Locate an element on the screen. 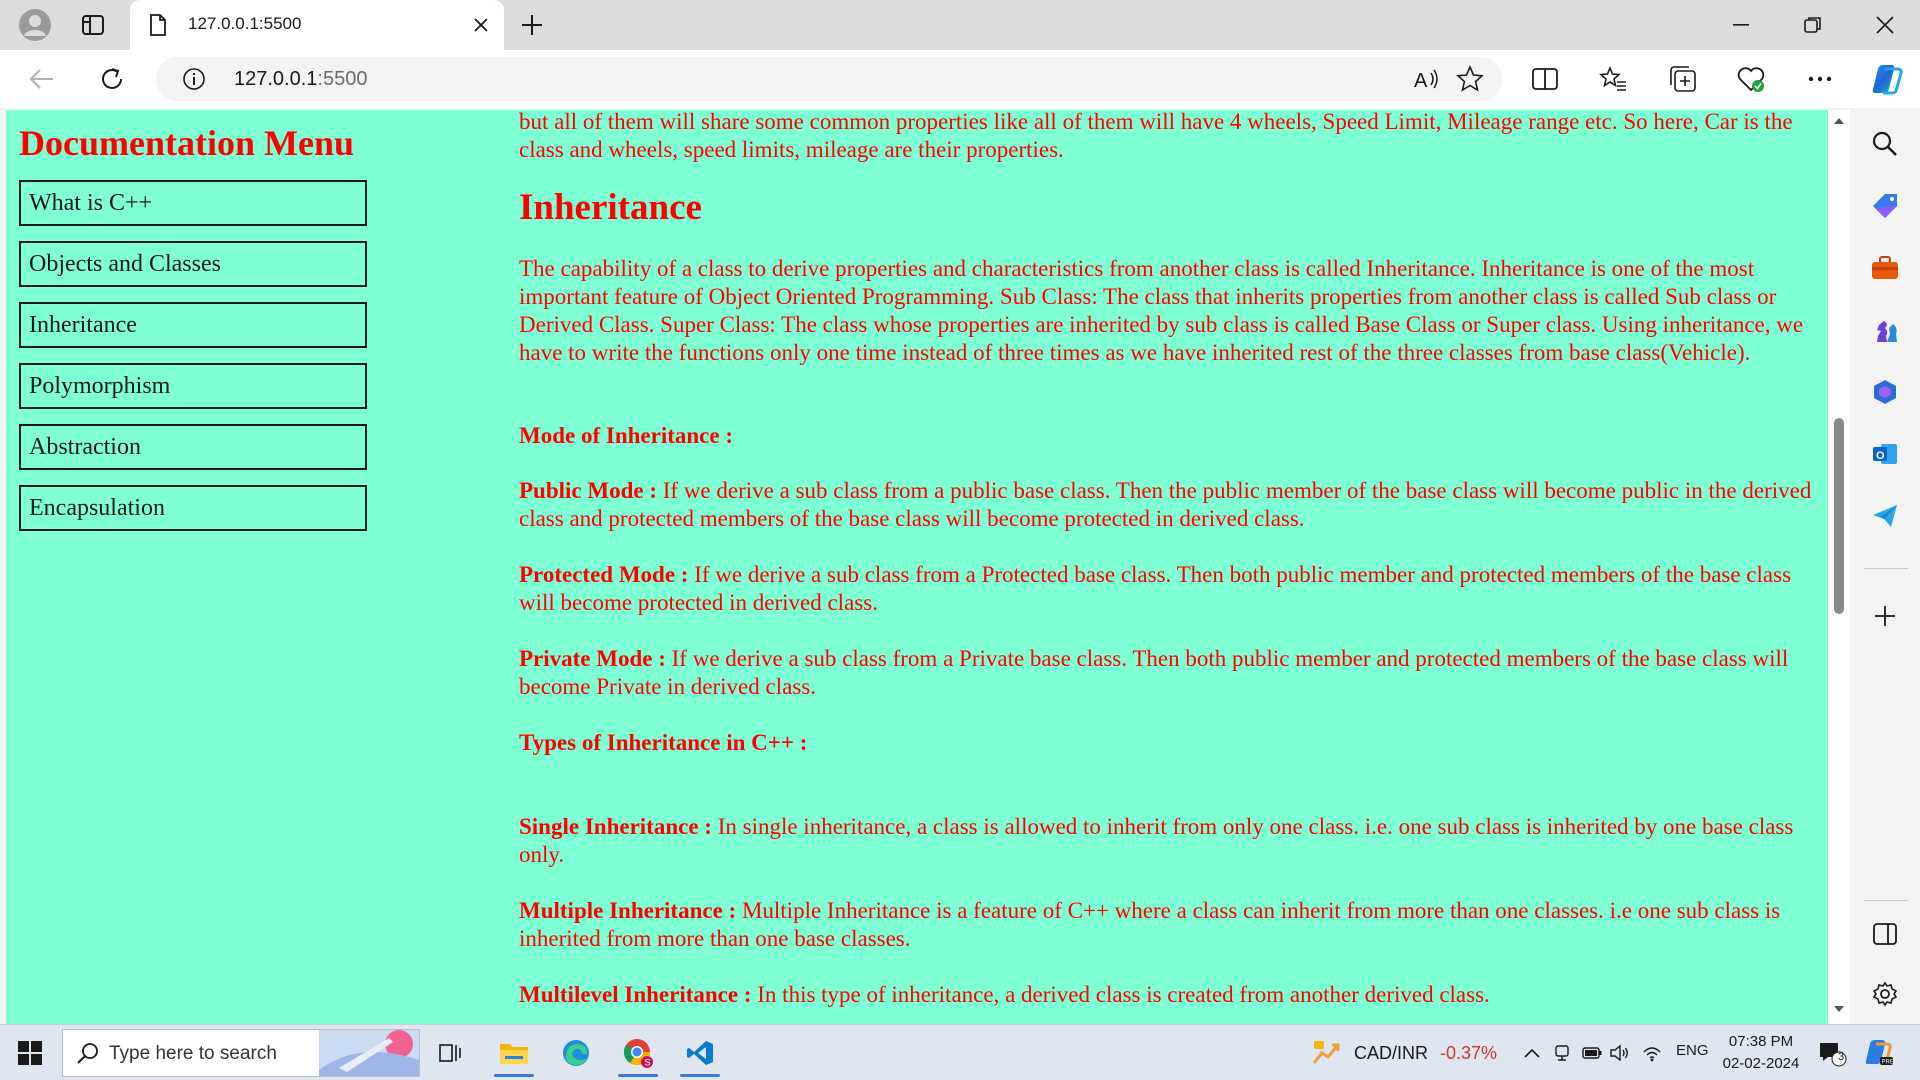 The height and width of the screenshot is (1080, 1920). restore-icon is located at coordinates (1813, 25).